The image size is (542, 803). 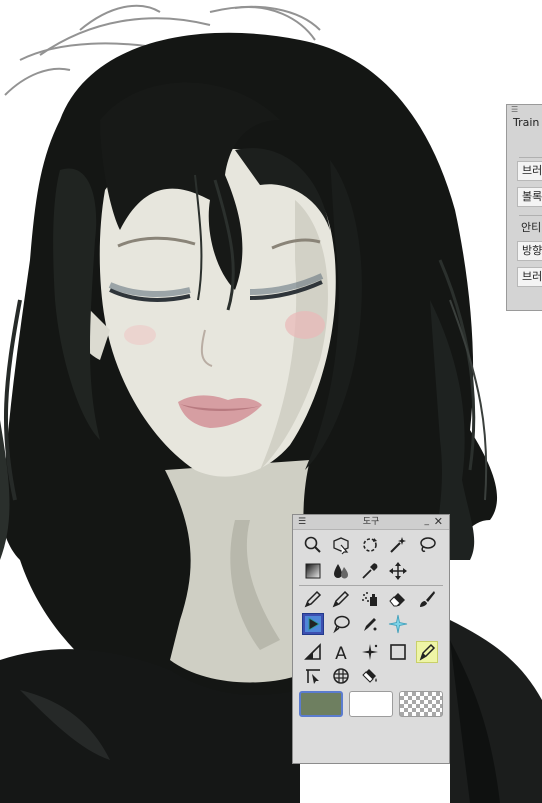 What do you see at coordinates (370, 676) in the screenshot?
I see `paint-bucket-icon` at bounding box center [370, 676].